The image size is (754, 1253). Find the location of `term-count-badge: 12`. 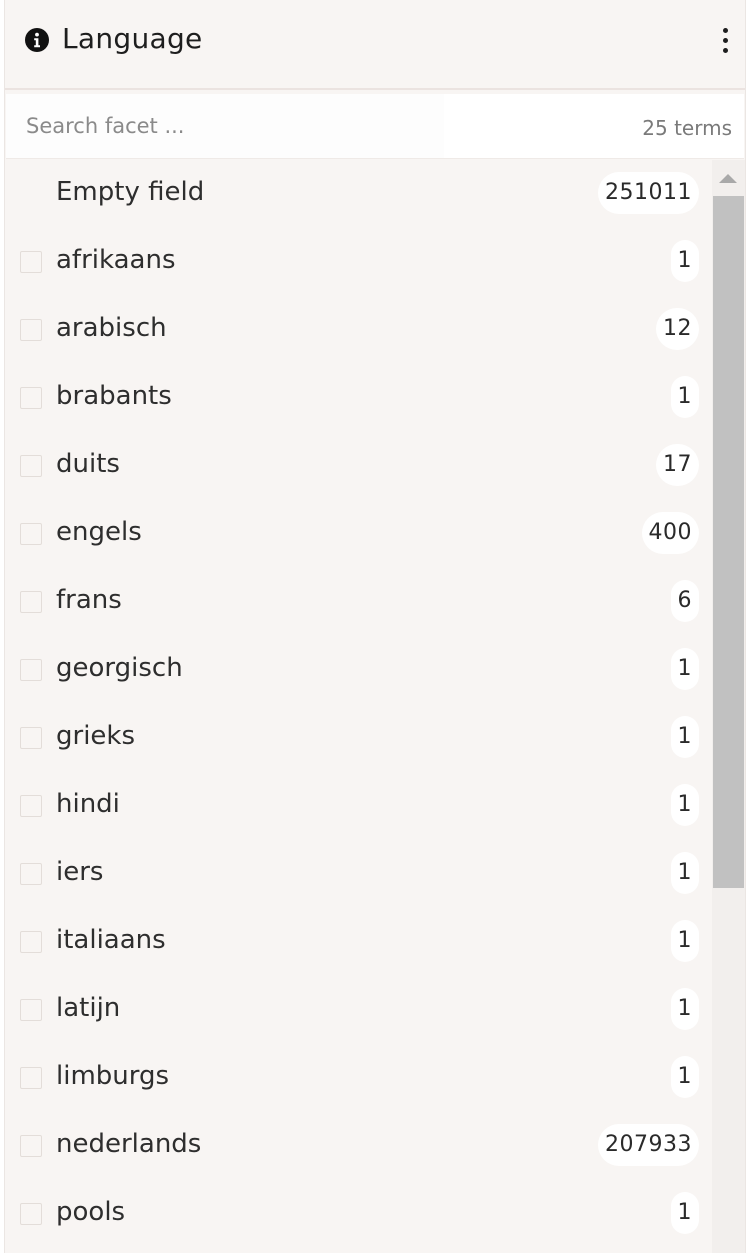

term-count-badge: 12 is located at coordinates (677, 329).